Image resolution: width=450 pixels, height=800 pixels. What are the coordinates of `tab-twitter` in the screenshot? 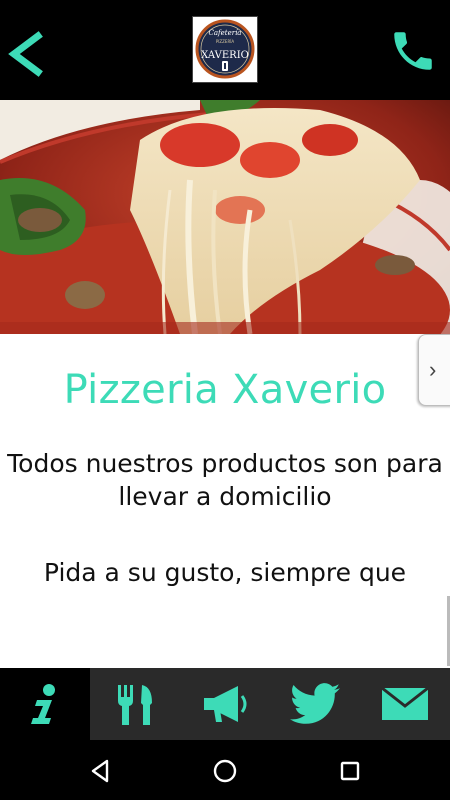 It's located at (315, 704).